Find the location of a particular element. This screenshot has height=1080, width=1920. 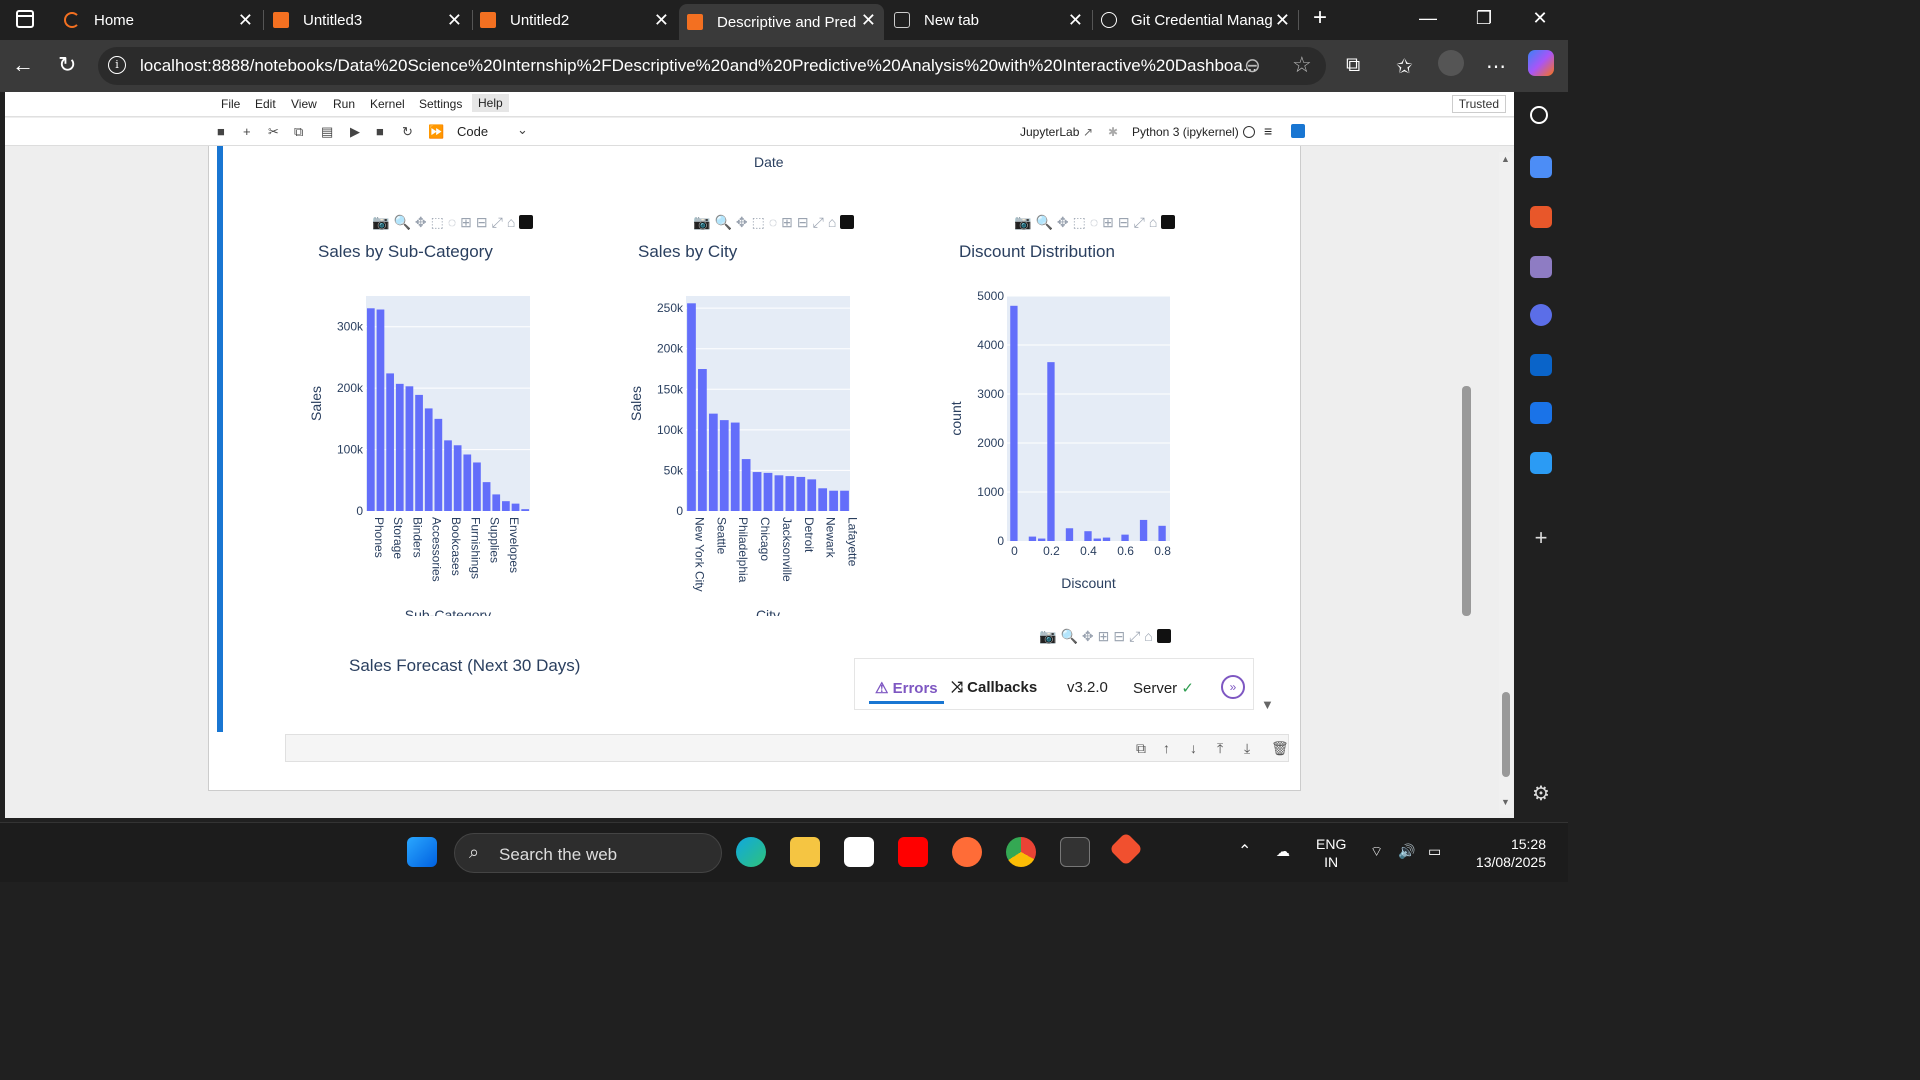

restore-button: ❐ is located at coordinates (1484, 18).